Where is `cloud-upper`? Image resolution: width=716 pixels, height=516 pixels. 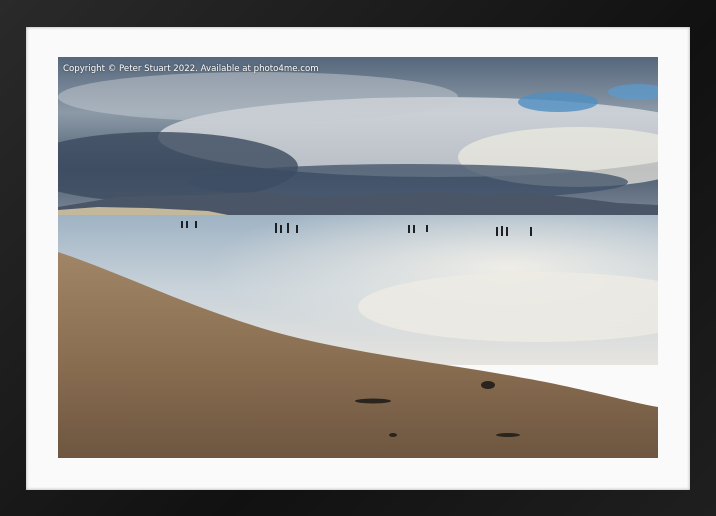
cloud-upper is located at coordinates (258, 97).